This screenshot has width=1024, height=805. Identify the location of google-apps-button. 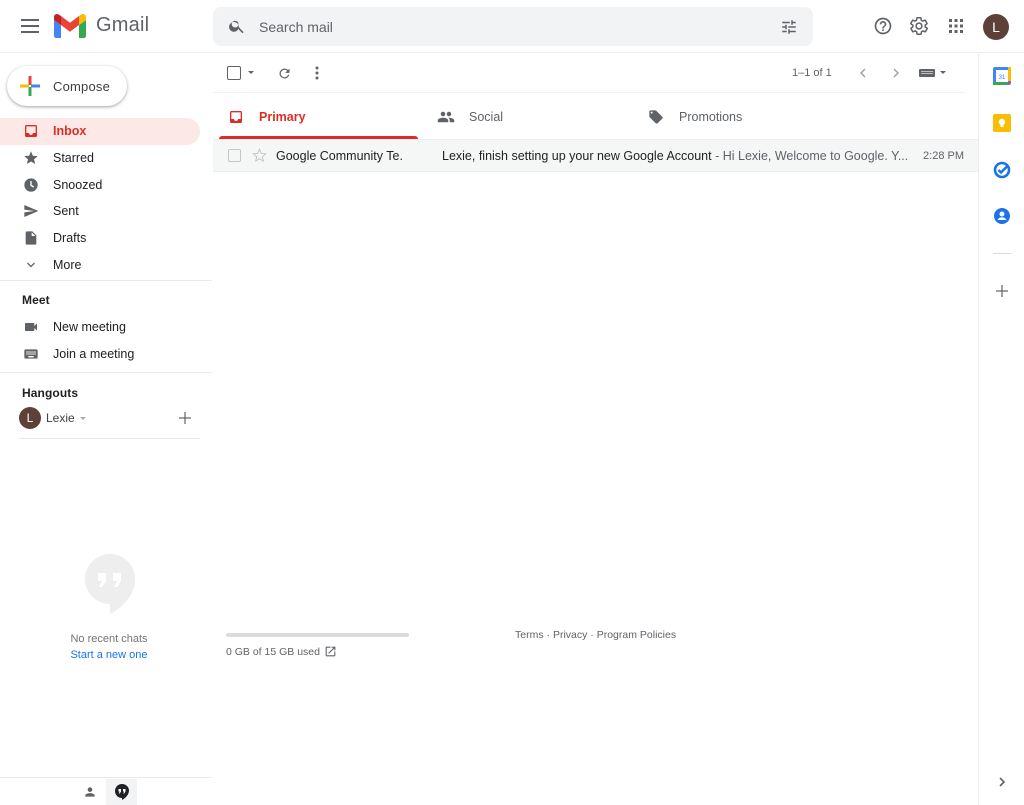
(956, 26).